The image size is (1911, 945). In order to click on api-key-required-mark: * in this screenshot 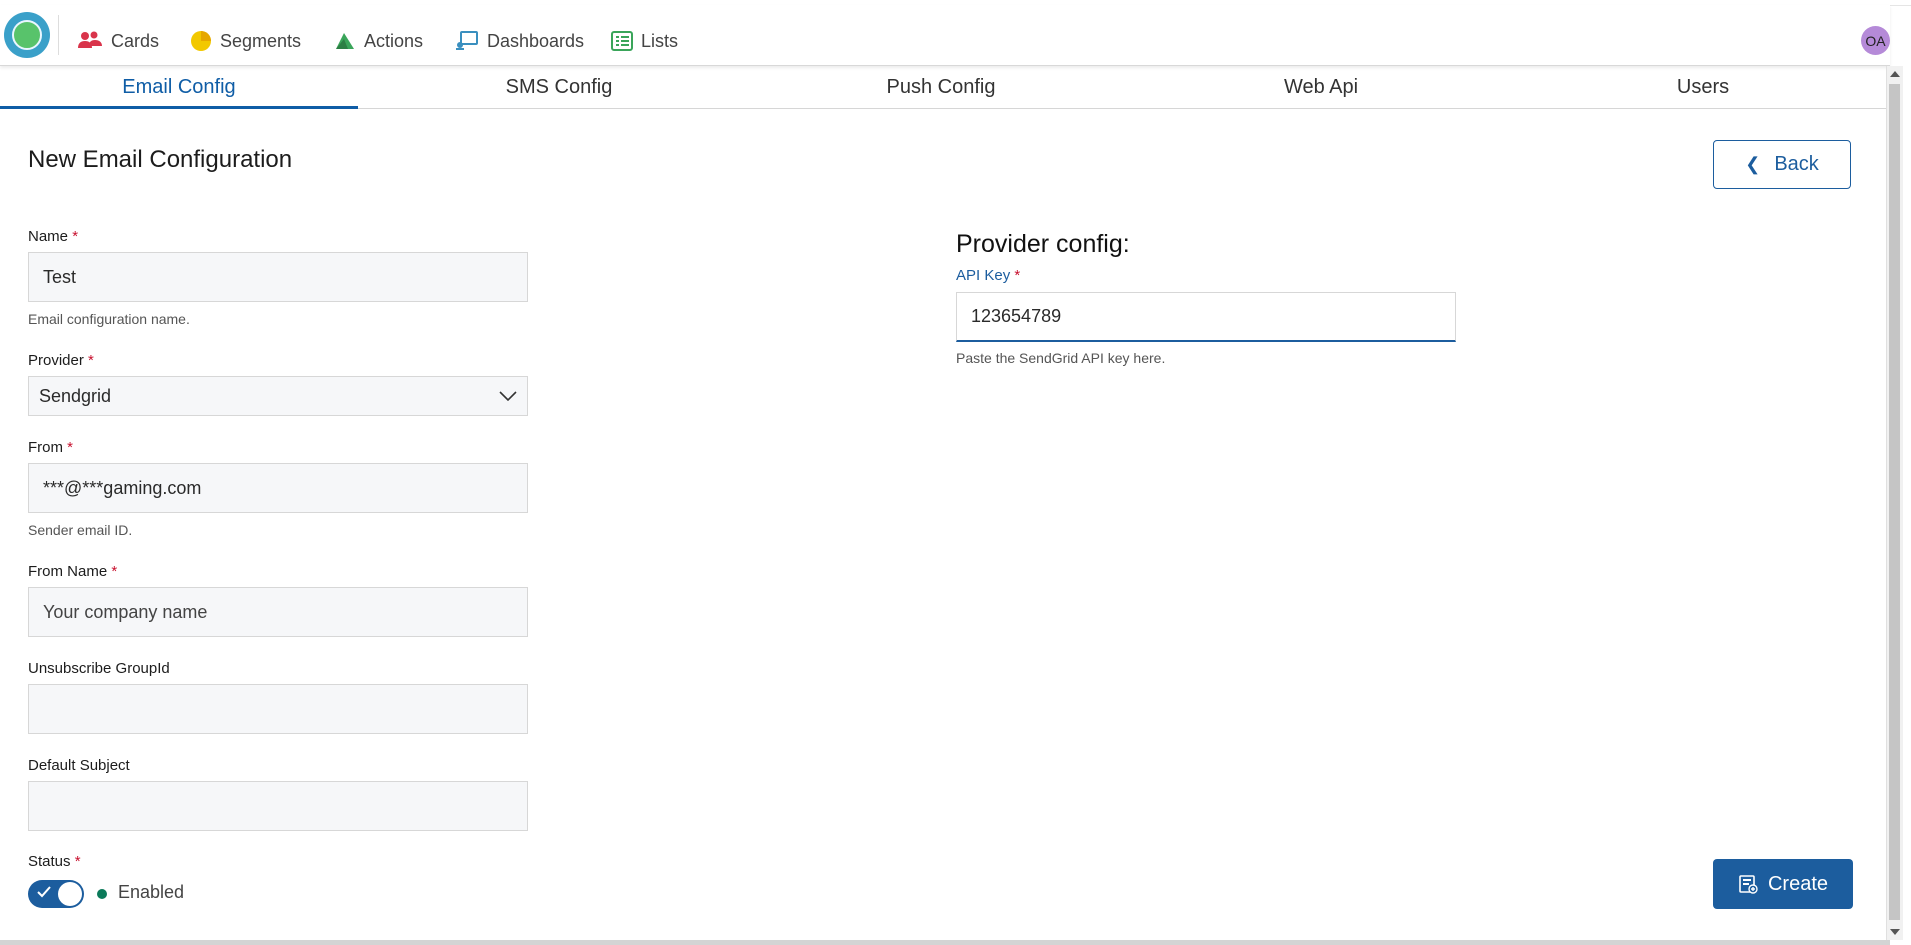, I will do `click(1017, 275)`.